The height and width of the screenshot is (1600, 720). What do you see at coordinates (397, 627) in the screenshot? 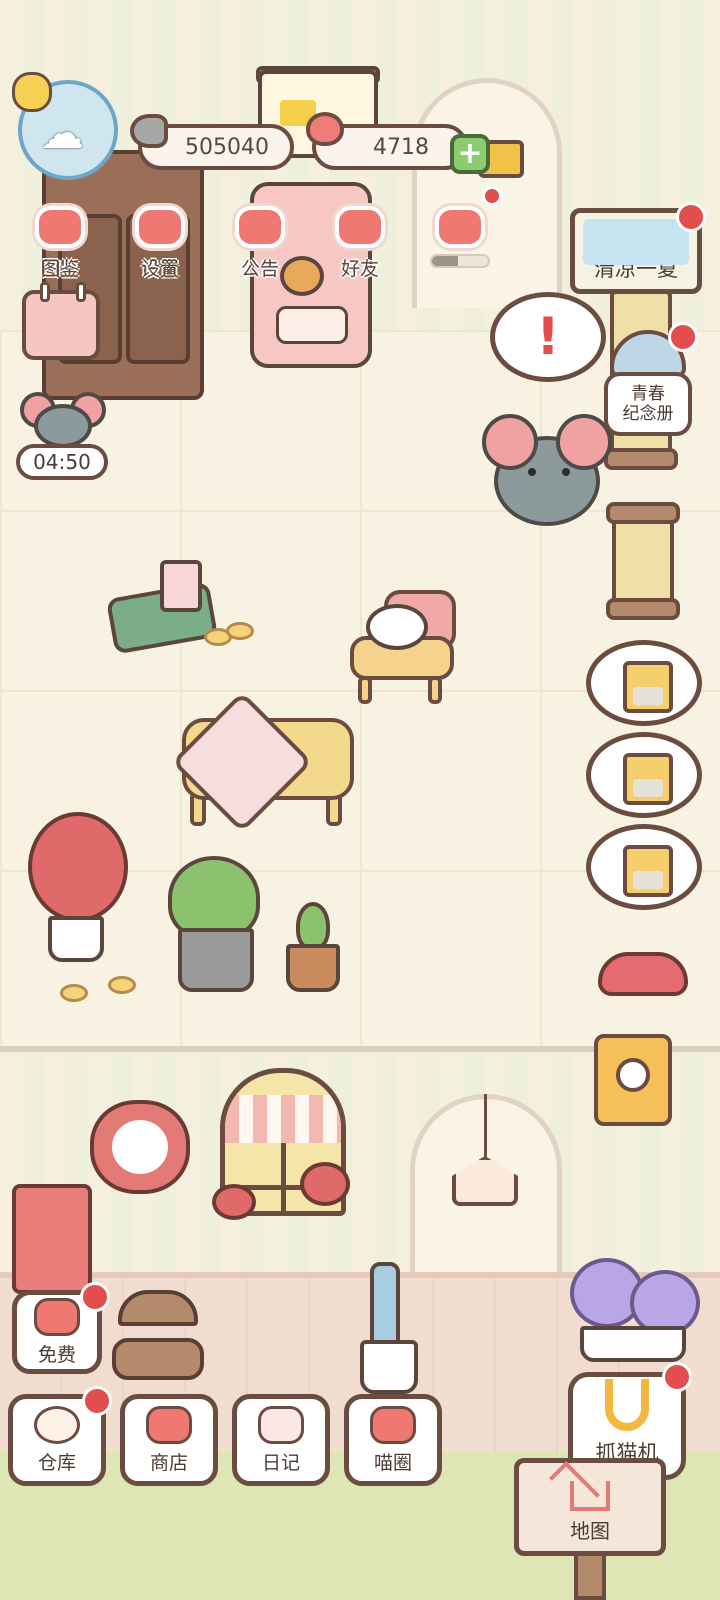
I see `sleeping-white-cat` at bounding box center [397, 627].